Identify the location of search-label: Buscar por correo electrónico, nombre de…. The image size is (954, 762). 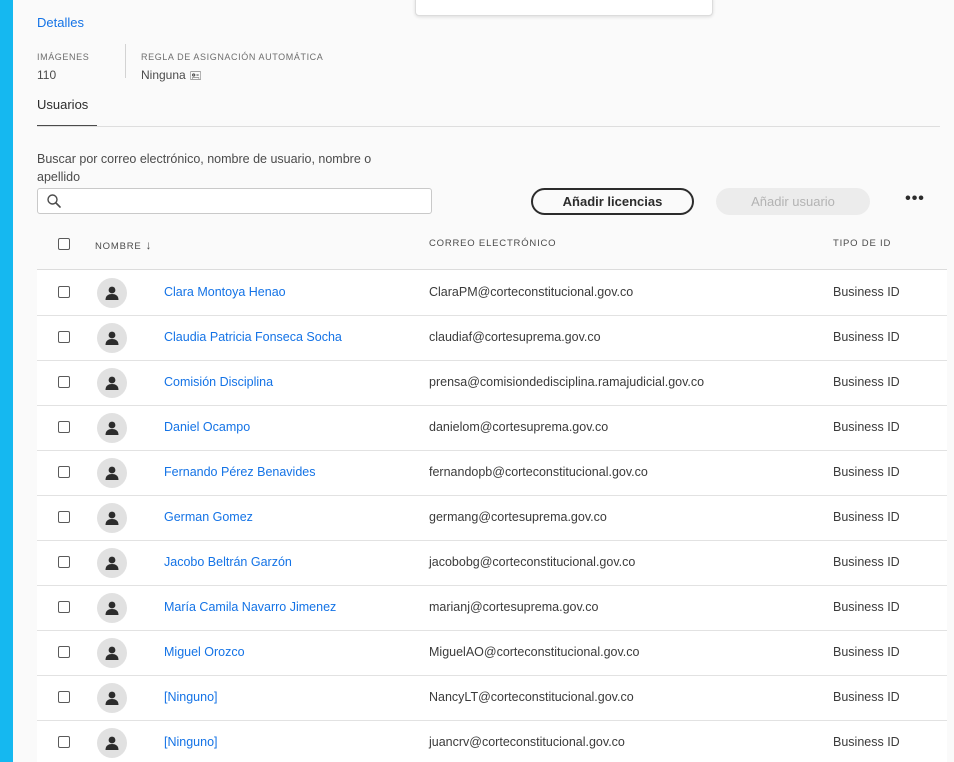
(204, 168).